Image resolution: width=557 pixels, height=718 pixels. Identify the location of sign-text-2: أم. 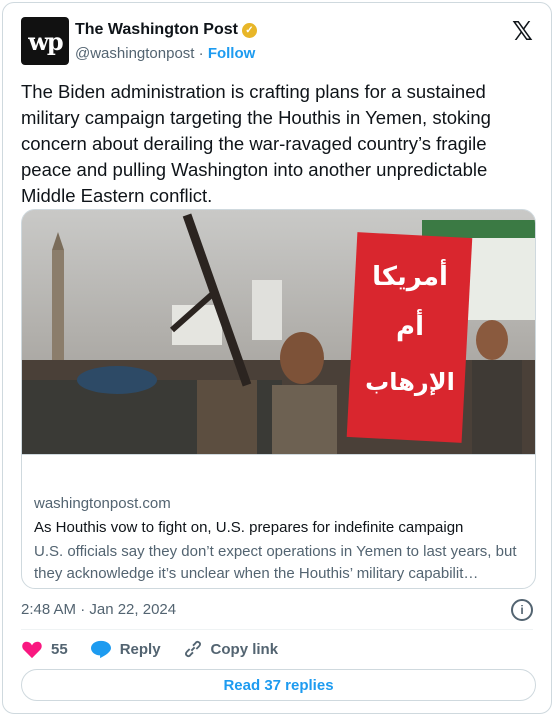
(410, 325).